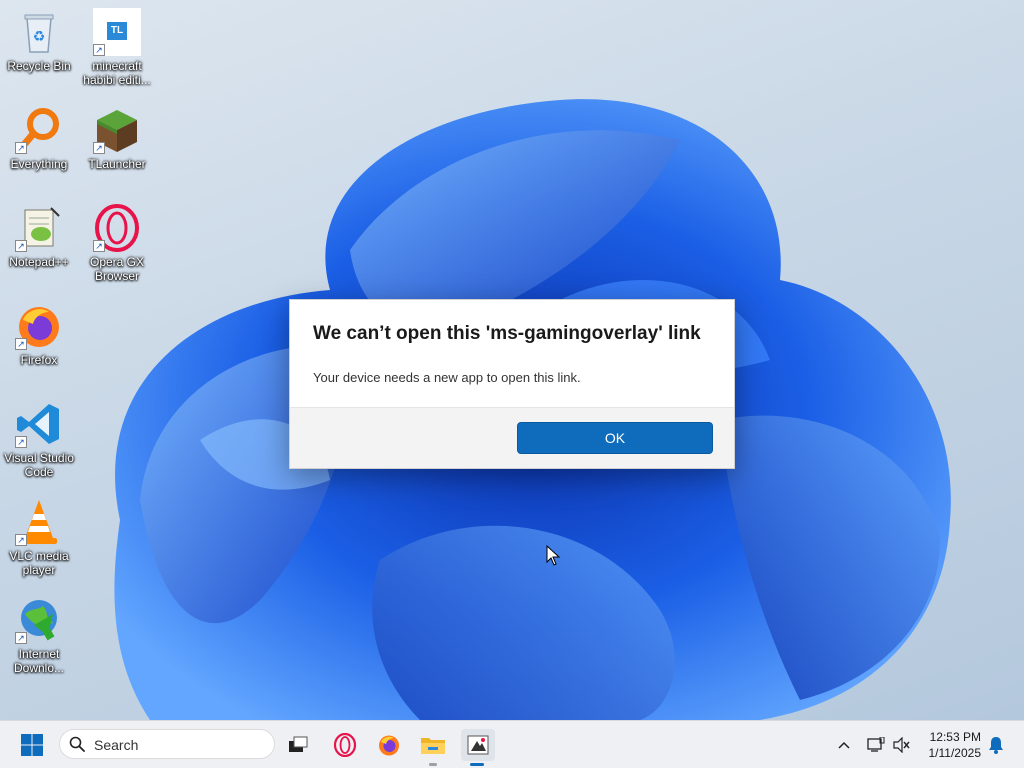  What do you see at coordinates (478, 745) in the screenshot?
I see `app-window-icon` at bounding box center [478, 745].